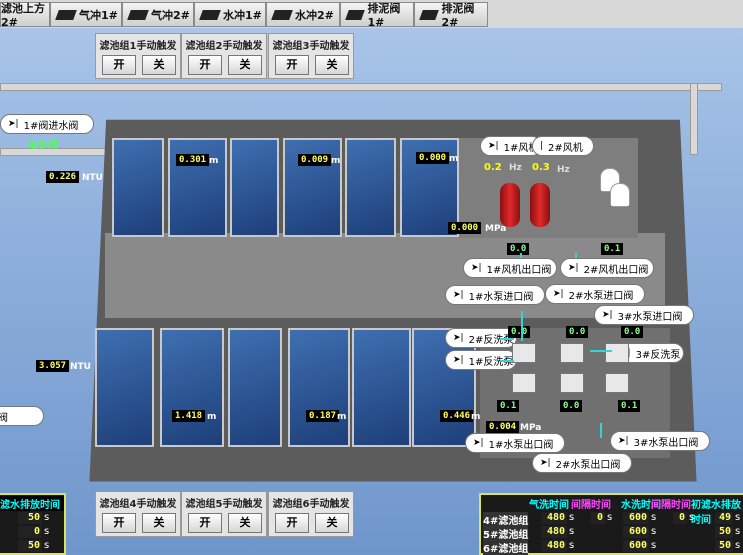 The height and width of the screenshot is (555, 743). What do you see at coordinates (666, 443) in the screenshot?
I see `callout-label: 3#水泵出口阀` at bounding box center [666, 443].